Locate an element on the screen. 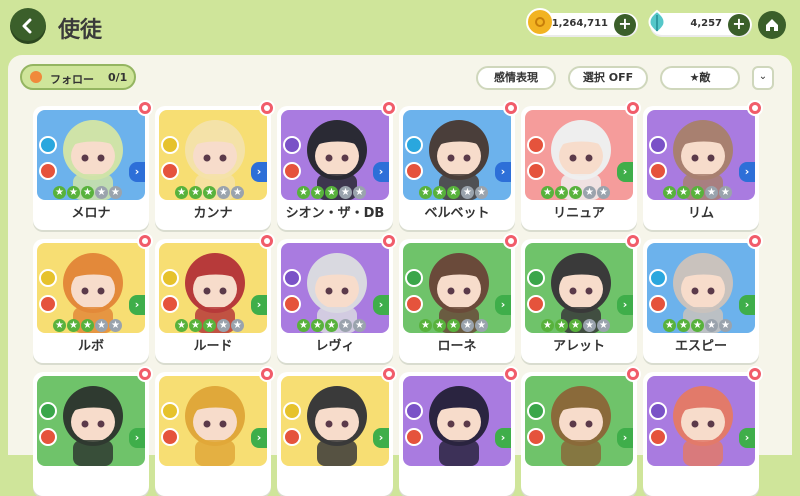  character-card: › ★ ★ ★ ★ ★ リニュア is located at coordinates (579, 168).